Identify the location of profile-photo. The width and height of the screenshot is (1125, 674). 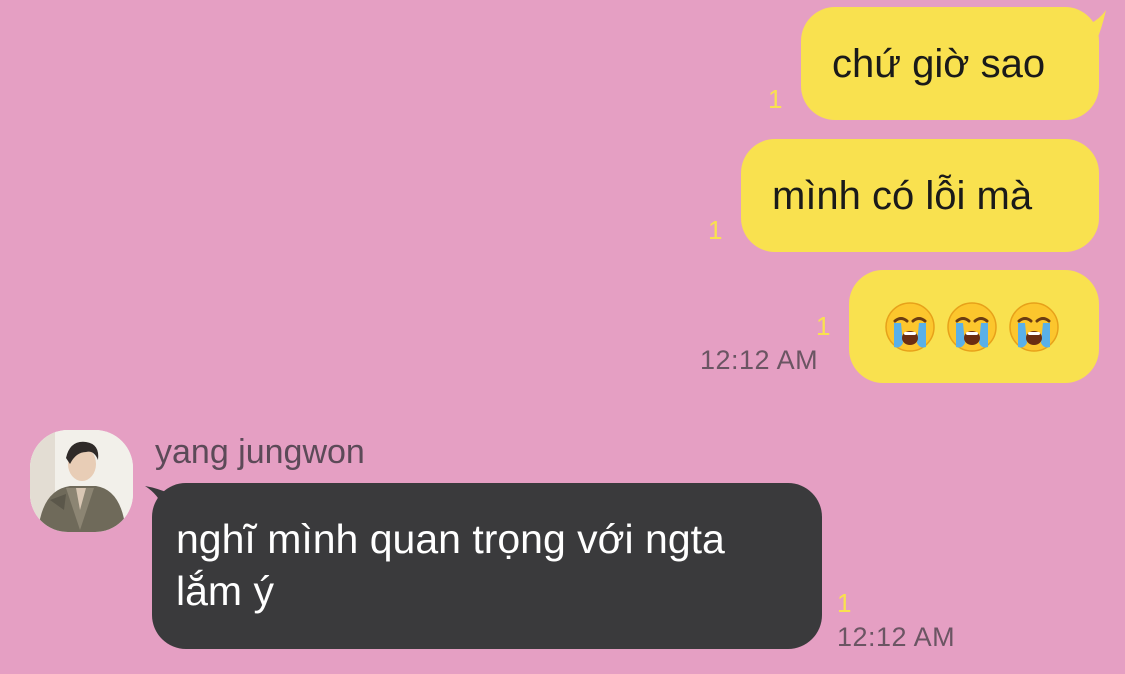
(81, 481).